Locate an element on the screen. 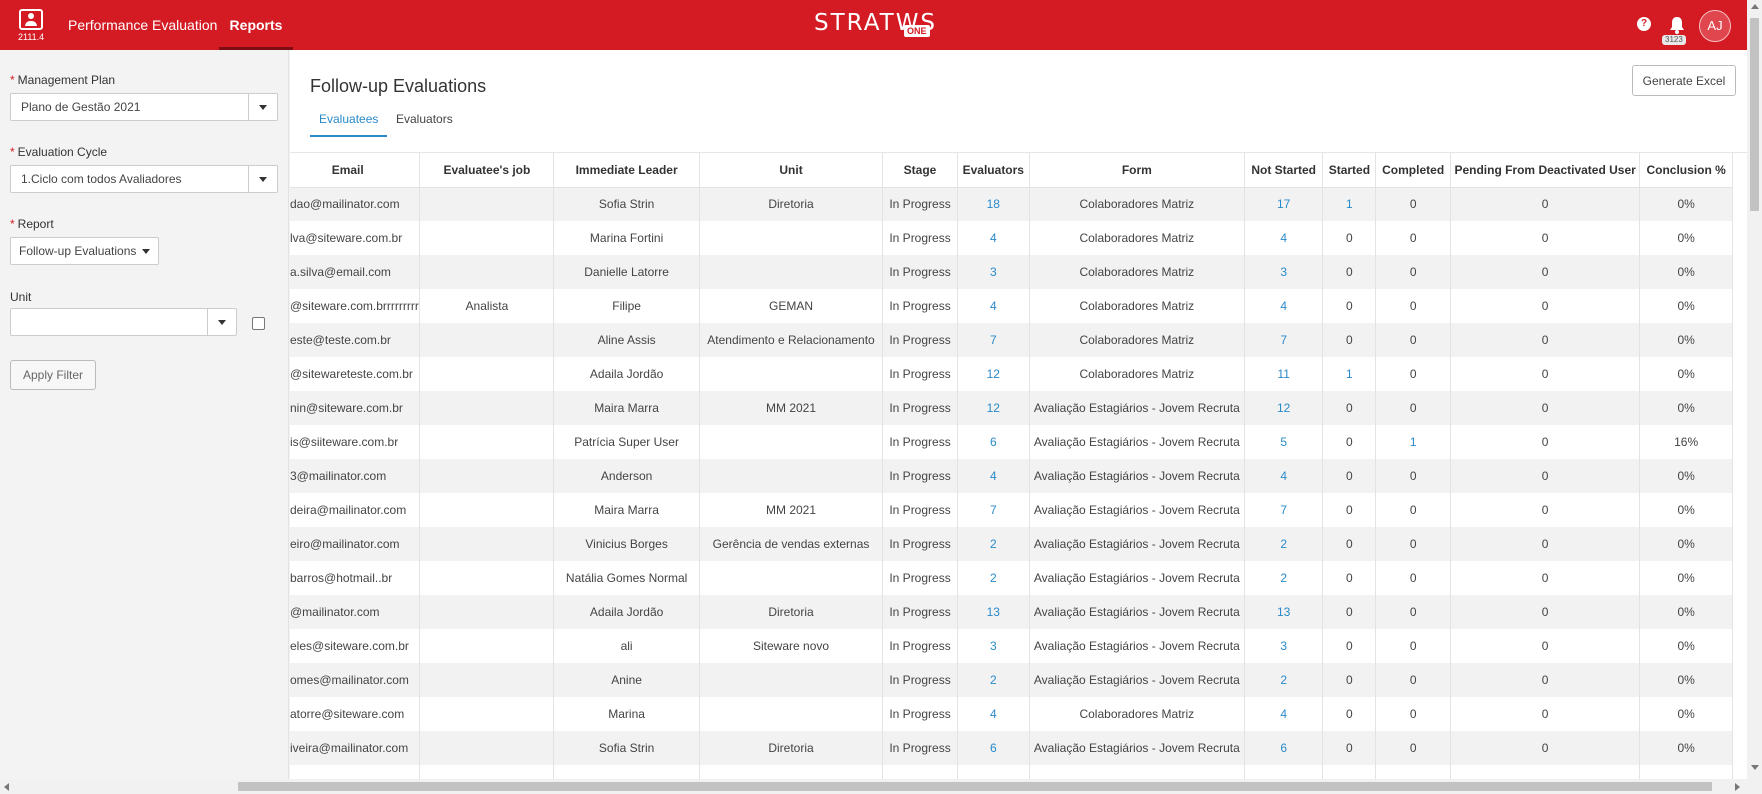  horizontal-scrollbar is located at coordinates (881, 786).